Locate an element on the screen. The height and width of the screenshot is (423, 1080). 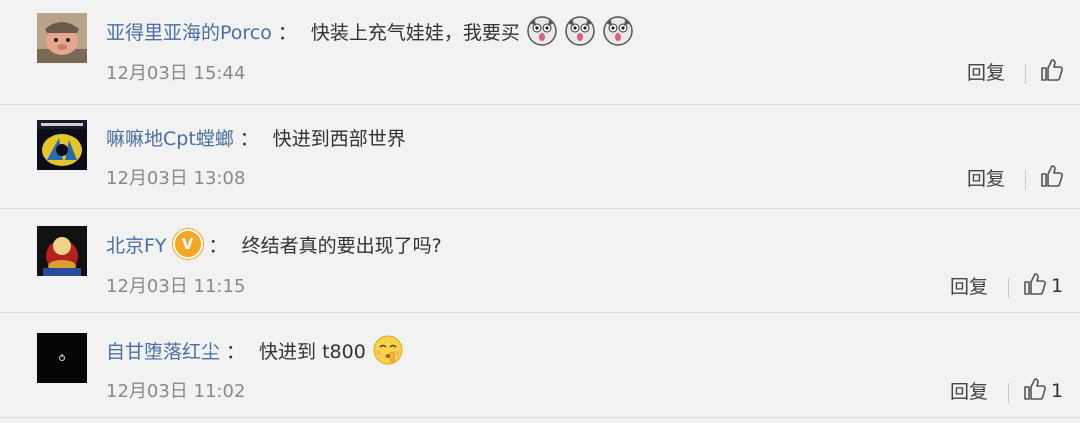
comment-header: 亚得里亚海的Porco ： 快装上充气娃娃，我要买 is located at coordinates (370, 31).